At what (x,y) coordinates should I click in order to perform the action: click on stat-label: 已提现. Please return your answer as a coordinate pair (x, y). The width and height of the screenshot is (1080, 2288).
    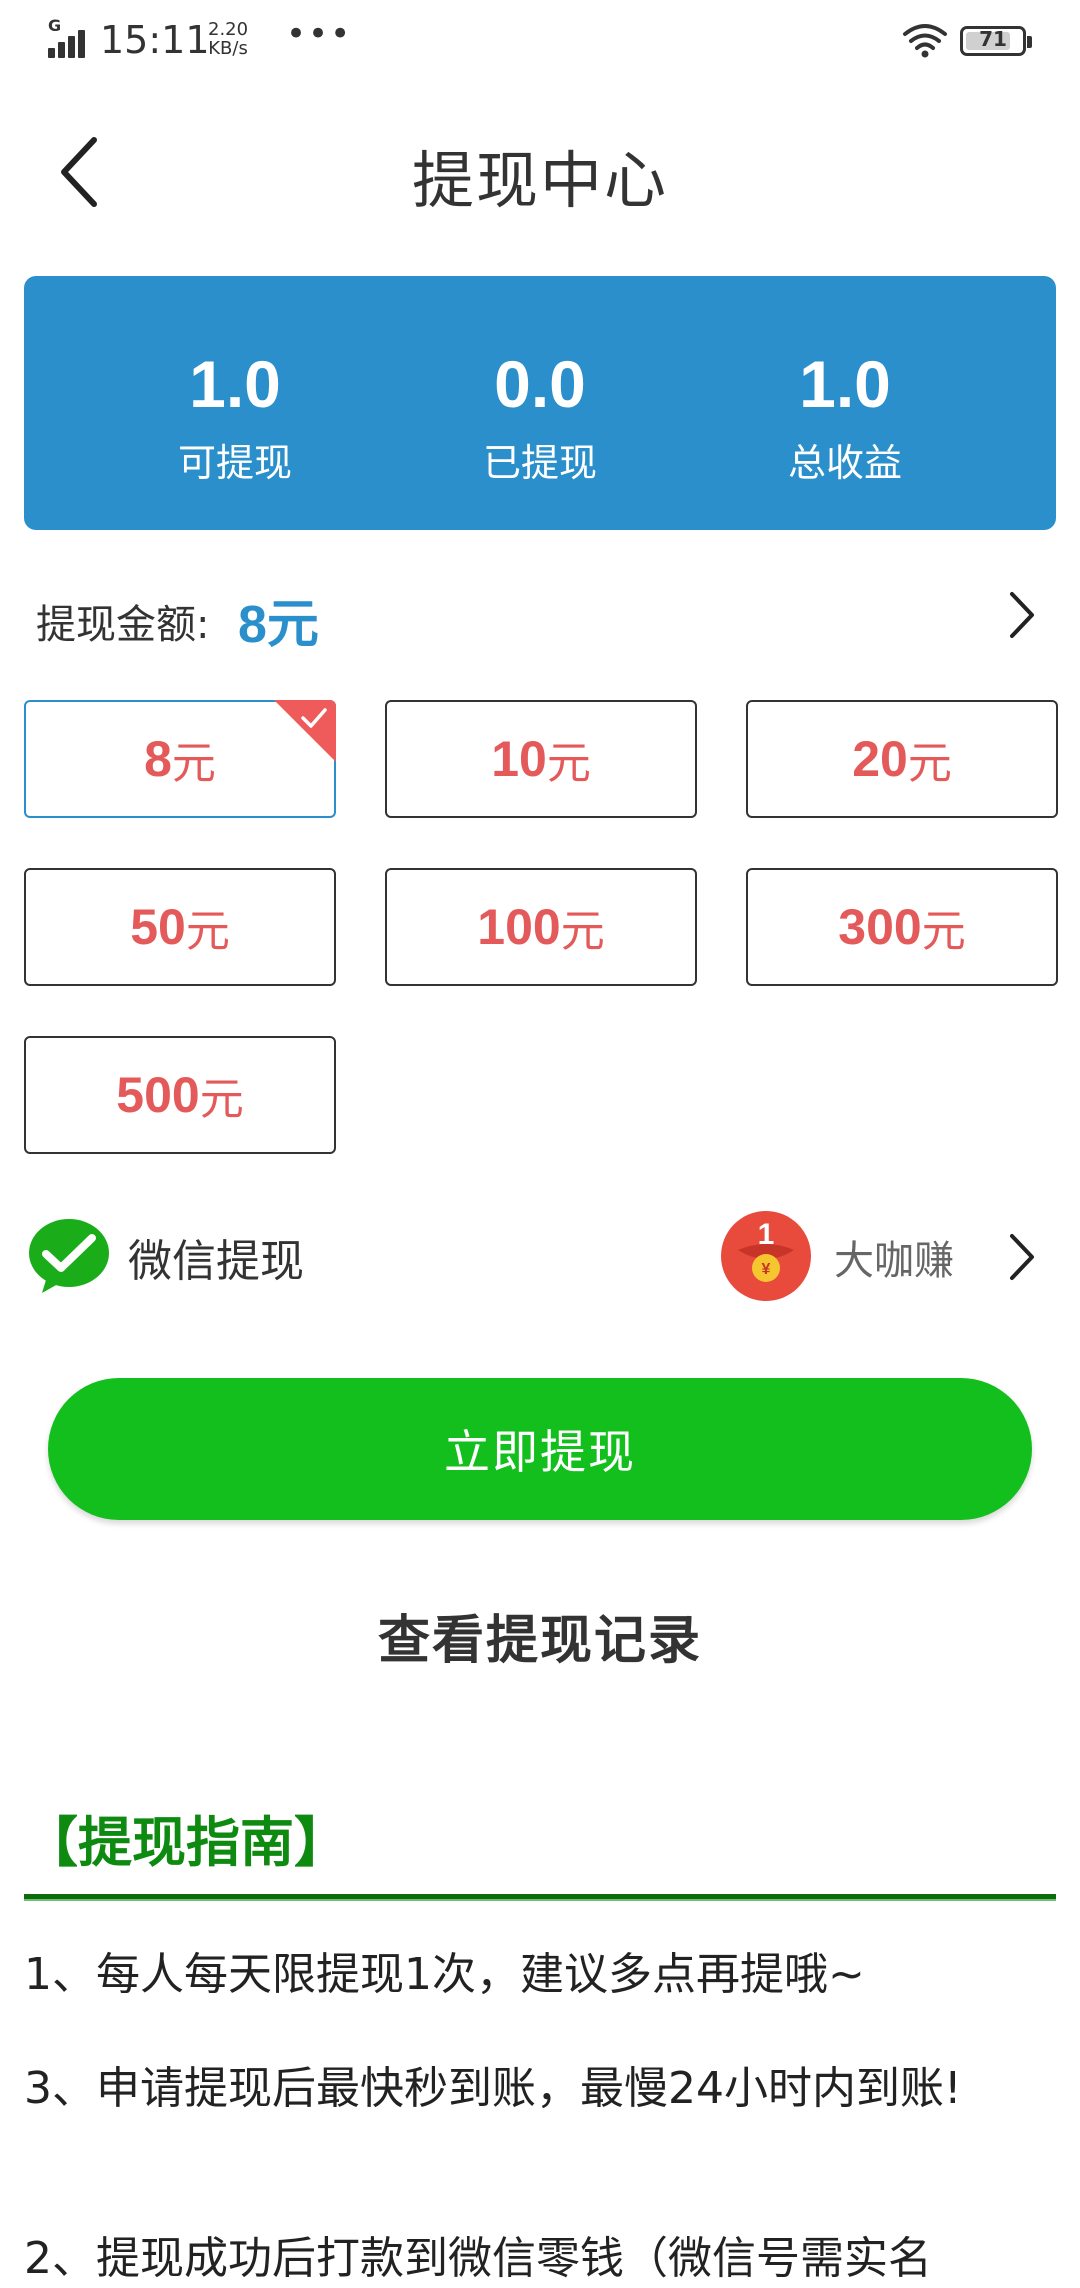
    Looking at the image, I should click on (539, 463).